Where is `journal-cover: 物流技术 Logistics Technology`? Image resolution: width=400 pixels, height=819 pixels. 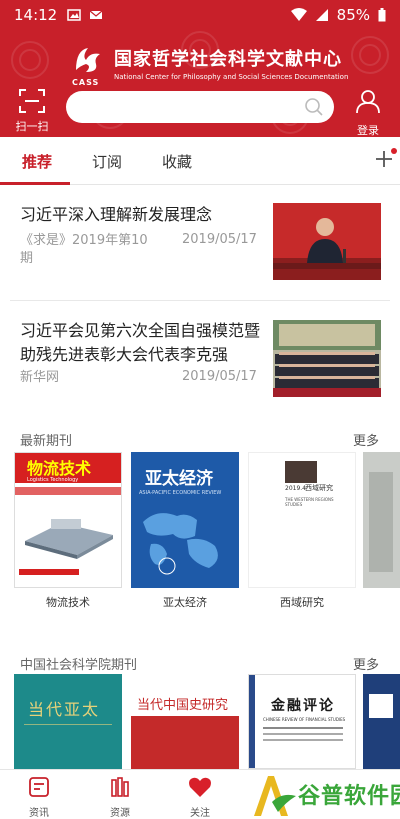
journal-cover: 物流技术 Logistics Technology is located at coordinates (68, 520).